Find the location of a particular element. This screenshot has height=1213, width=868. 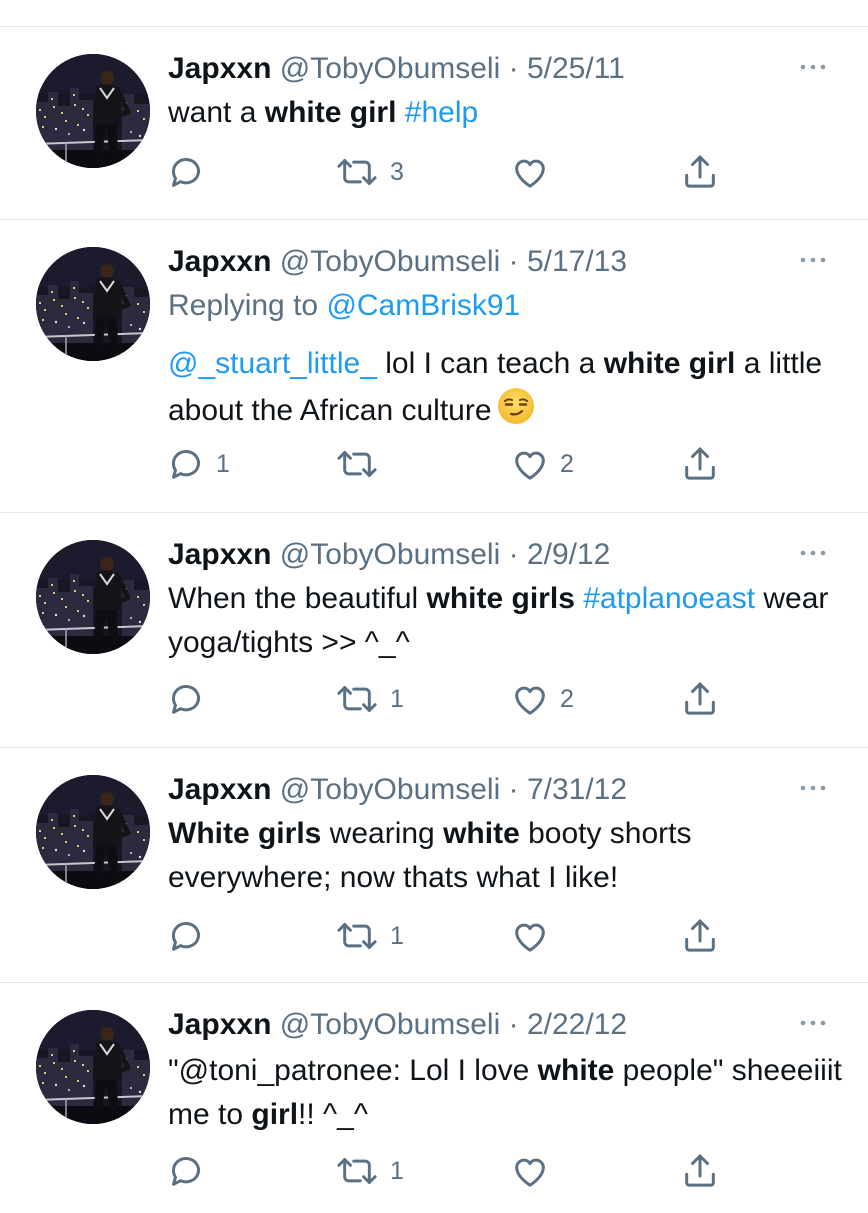

tweet-text-bold: white girls is located at coordinates (500, 598).